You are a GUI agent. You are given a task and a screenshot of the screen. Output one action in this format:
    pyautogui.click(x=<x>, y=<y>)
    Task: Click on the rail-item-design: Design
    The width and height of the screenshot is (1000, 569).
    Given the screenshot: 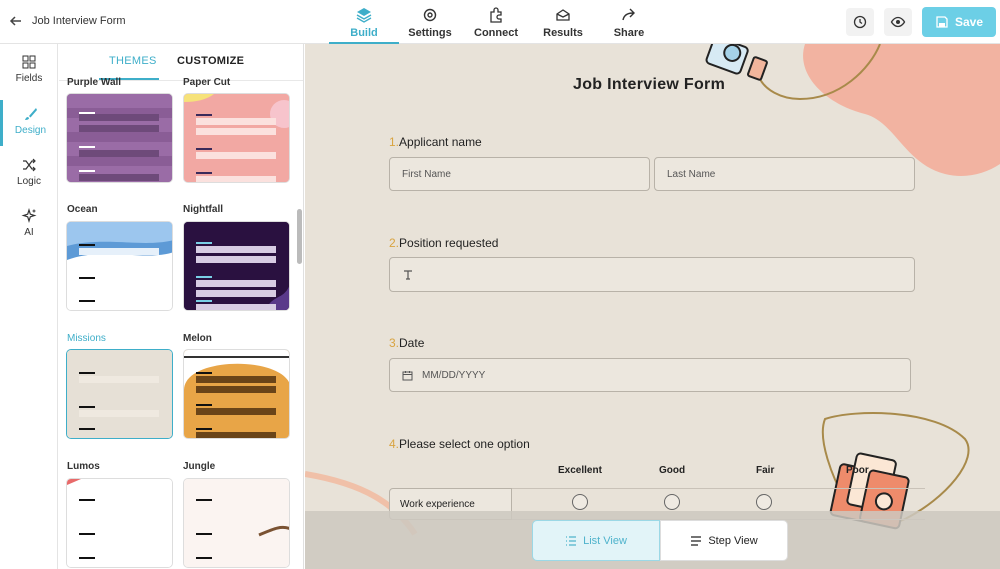 What is the action you would take?
    pyautogui.click(x=29, y=123)
    